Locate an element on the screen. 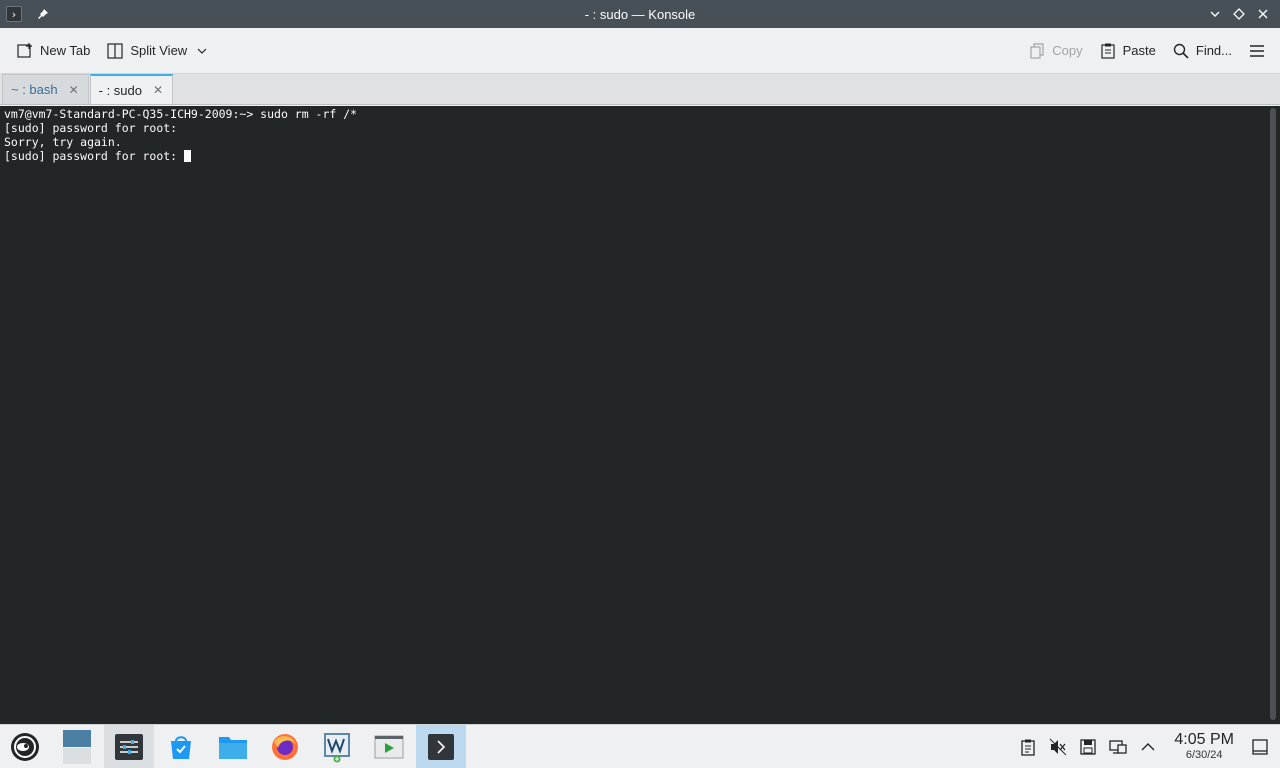 Image resolution: width=1280 pixels, height=768 pixels. close-window-button is located at coordinates (1263, 14).